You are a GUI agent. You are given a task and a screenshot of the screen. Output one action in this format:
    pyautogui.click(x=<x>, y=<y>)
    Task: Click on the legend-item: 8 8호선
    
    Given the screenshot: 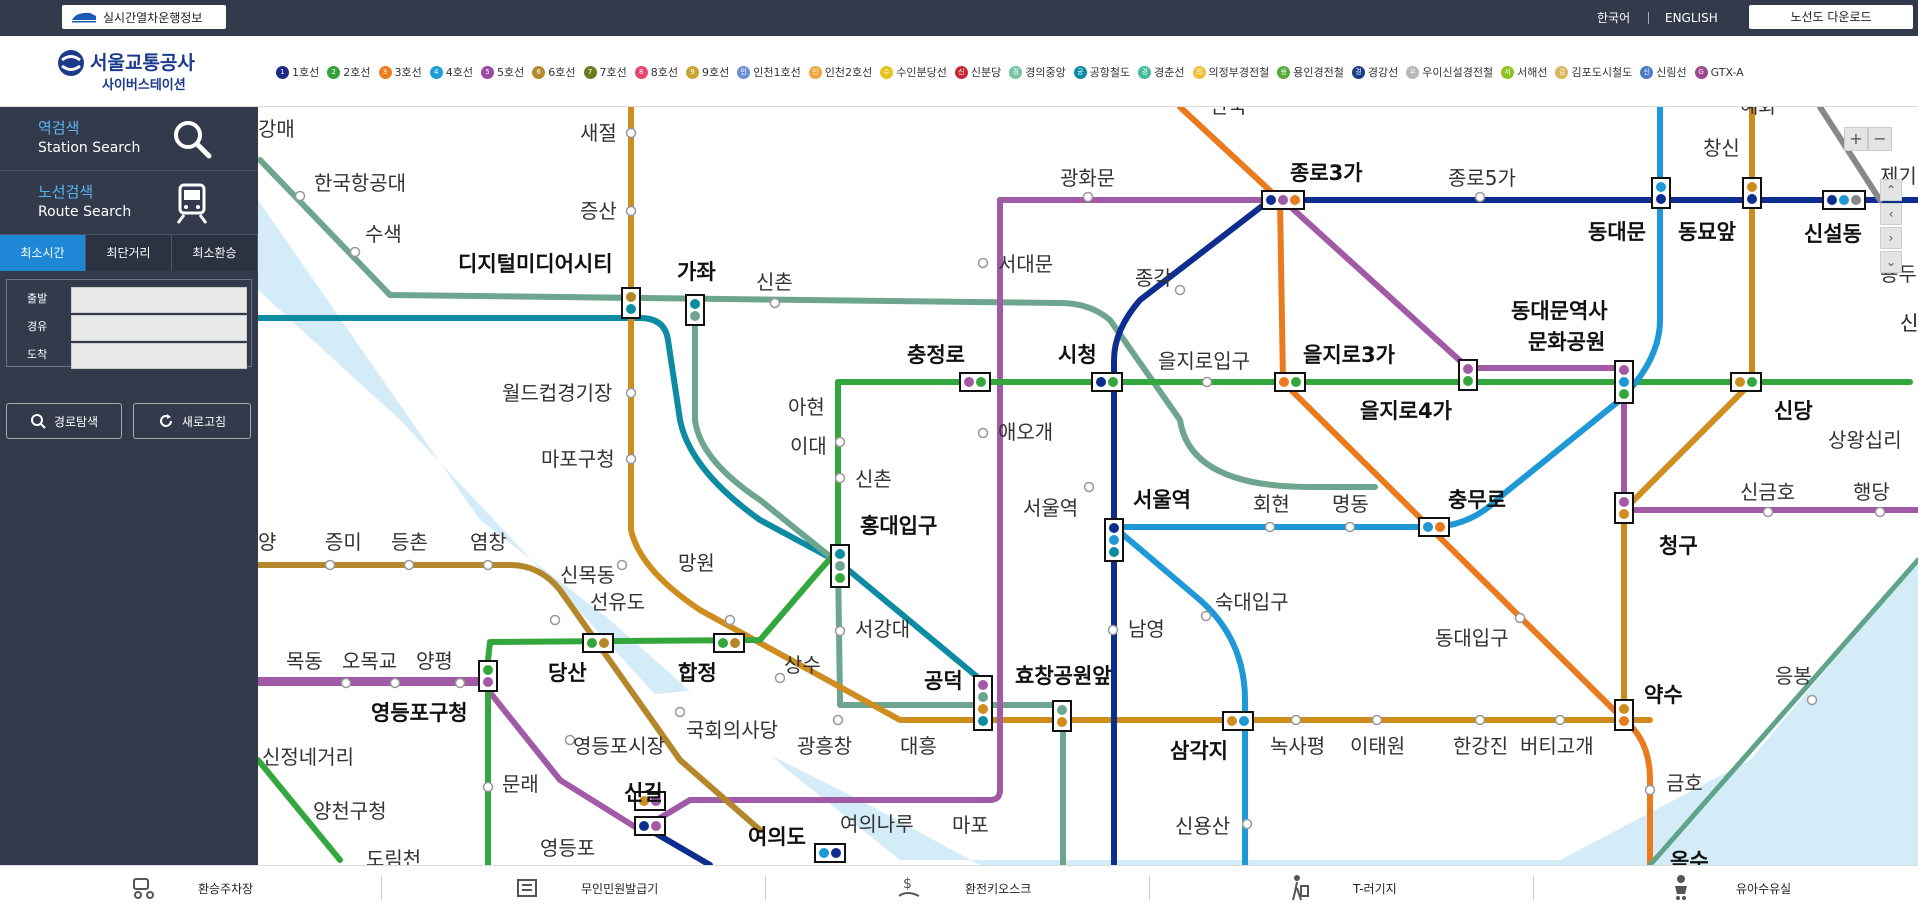 What is the action you would take?
    pyautogui.click(x=656, y=72)
    